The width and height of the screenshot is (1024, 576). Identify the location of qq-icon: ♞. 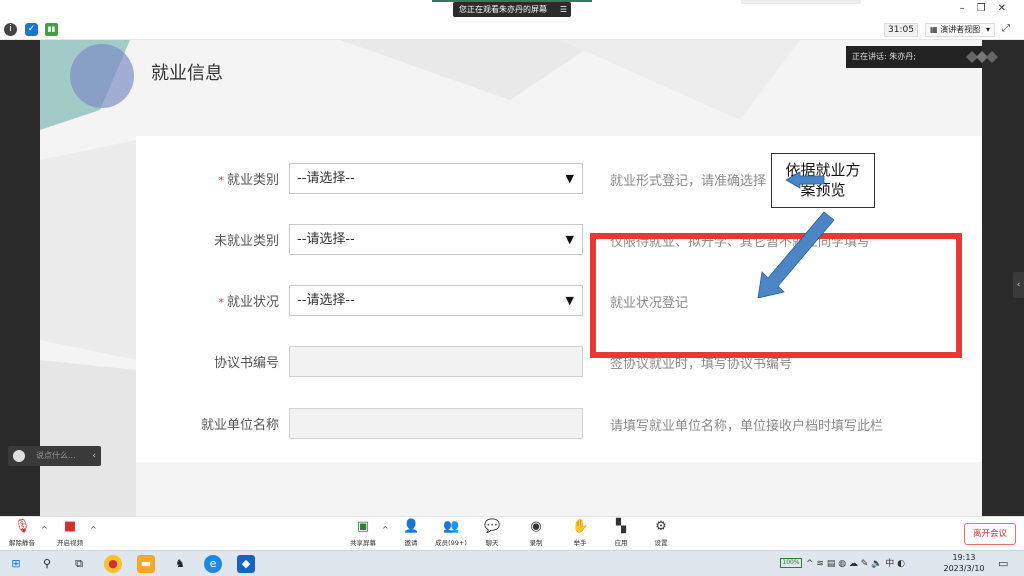
(180, 564).